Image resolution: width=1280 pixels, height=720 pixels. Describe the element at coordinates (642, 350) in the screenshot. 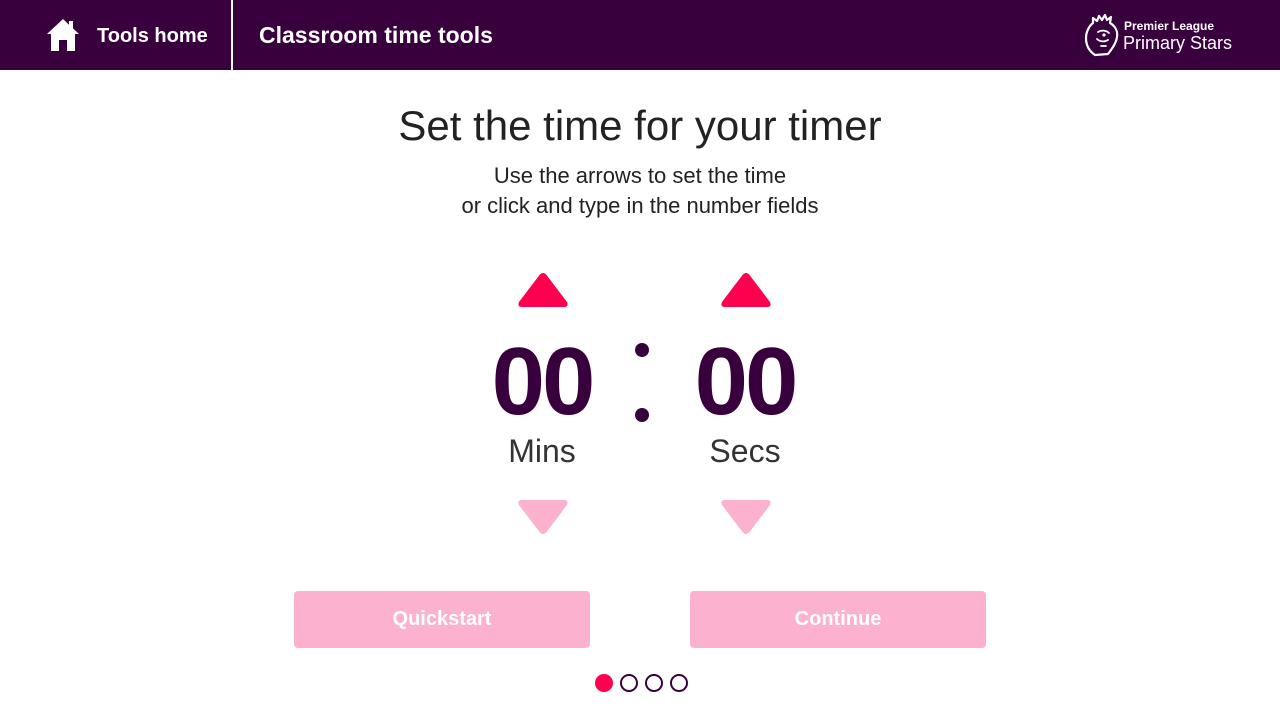

I see `colon-dot-top` at that location.